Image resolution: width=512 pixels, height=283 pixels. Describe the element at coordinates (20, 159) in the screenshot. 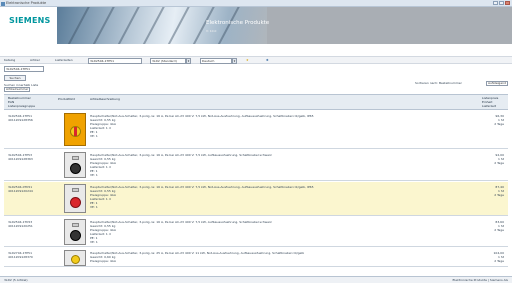

I see `ean: 4011209128363` at that location.